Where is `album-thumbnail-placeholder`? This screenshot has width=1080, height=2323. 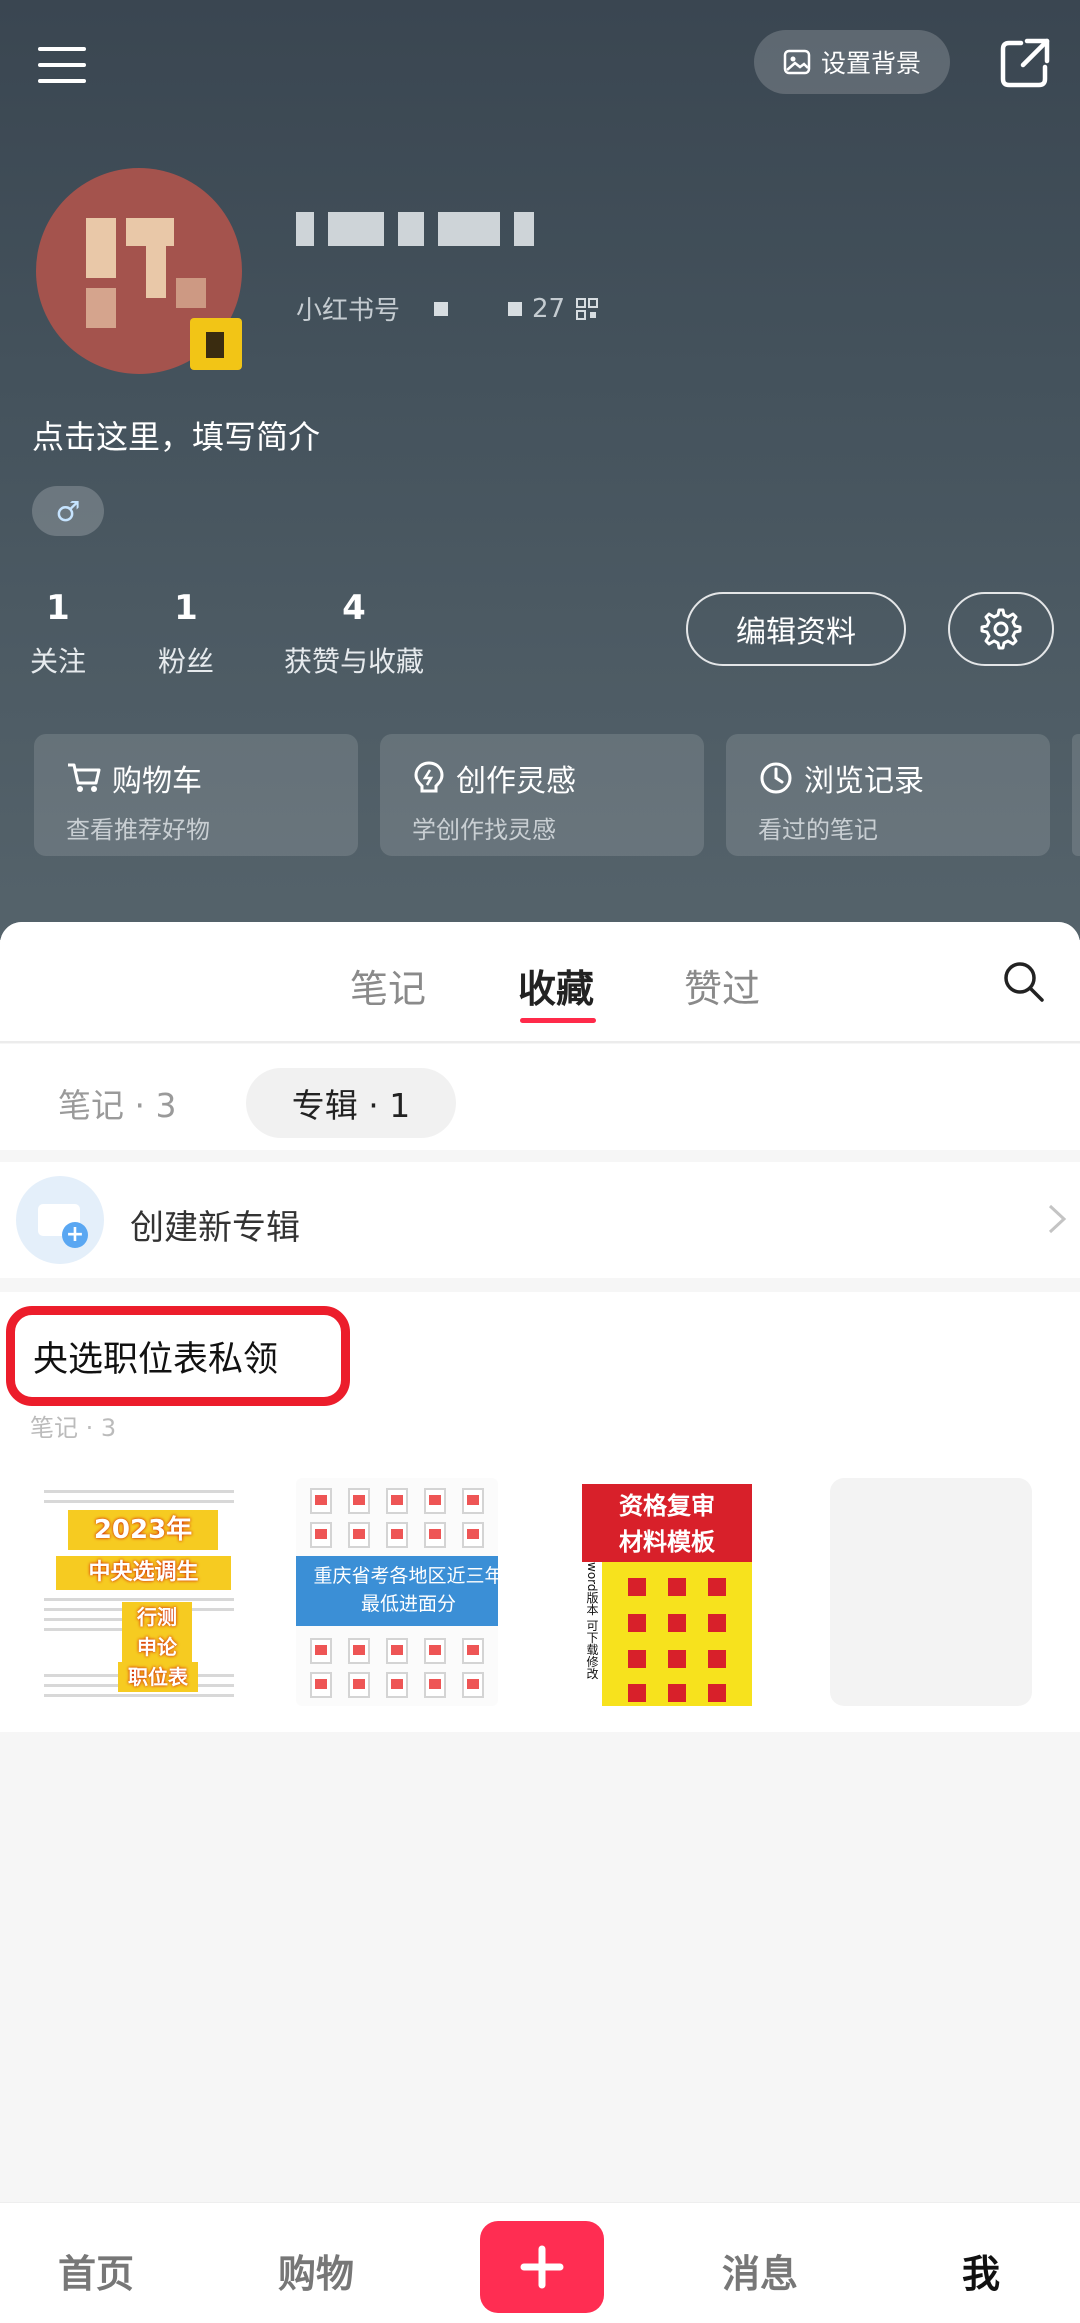
album-thumbnail-placeholder is located at coordinates (931, 1592).